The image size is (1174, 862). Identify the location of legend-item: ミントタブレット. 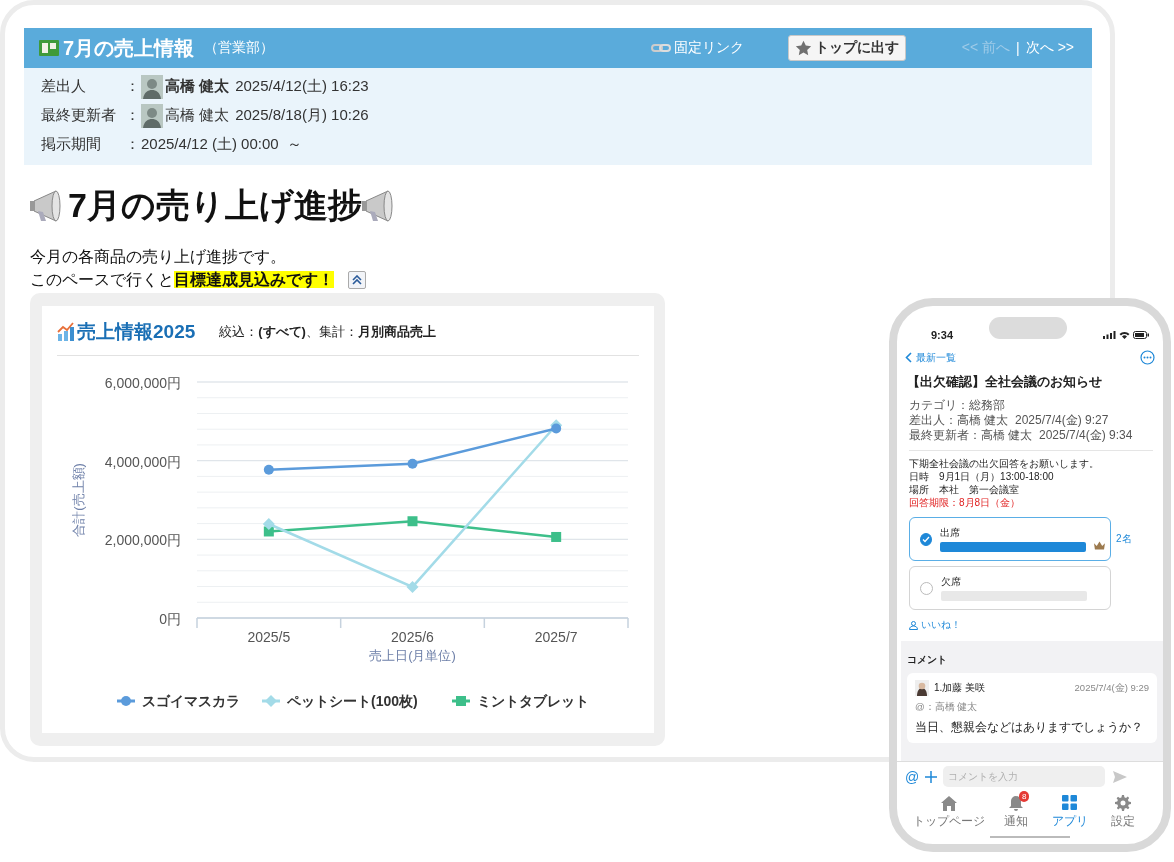
(520, 701).